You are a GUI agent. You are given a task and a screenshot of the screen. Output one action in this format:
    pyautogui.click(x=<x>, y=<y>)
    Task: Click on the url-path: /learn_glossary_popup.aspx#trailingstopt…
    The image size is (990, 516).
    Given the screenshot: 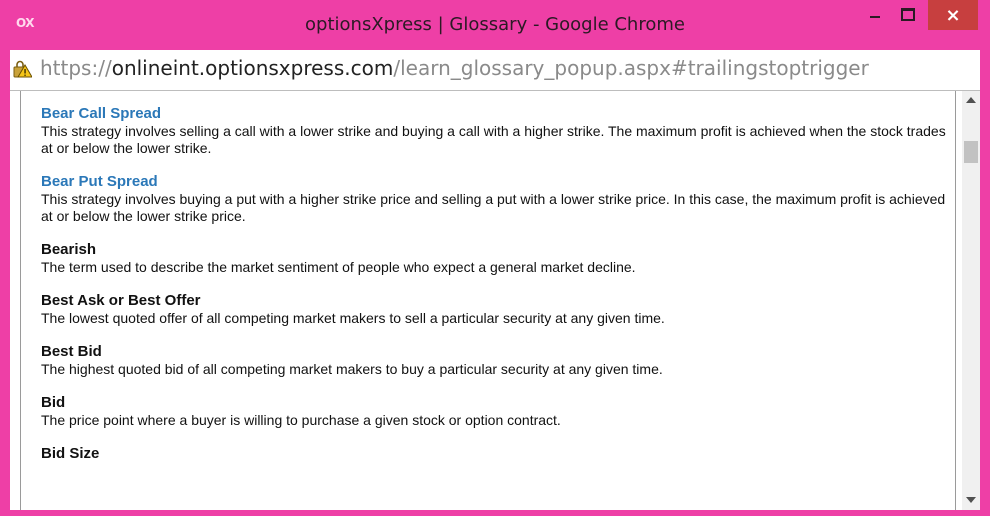 What is the action you would take?
    pyautogui.click(x=631, y=68)
    